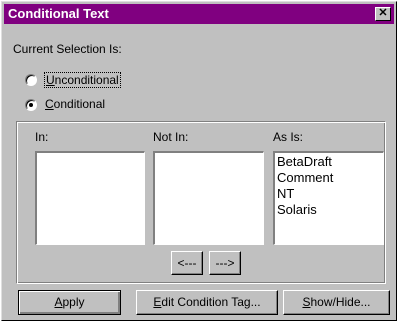 This screenshot has width=399, height=329. I want to click on mnemonic-a: A, so click(58, 302).